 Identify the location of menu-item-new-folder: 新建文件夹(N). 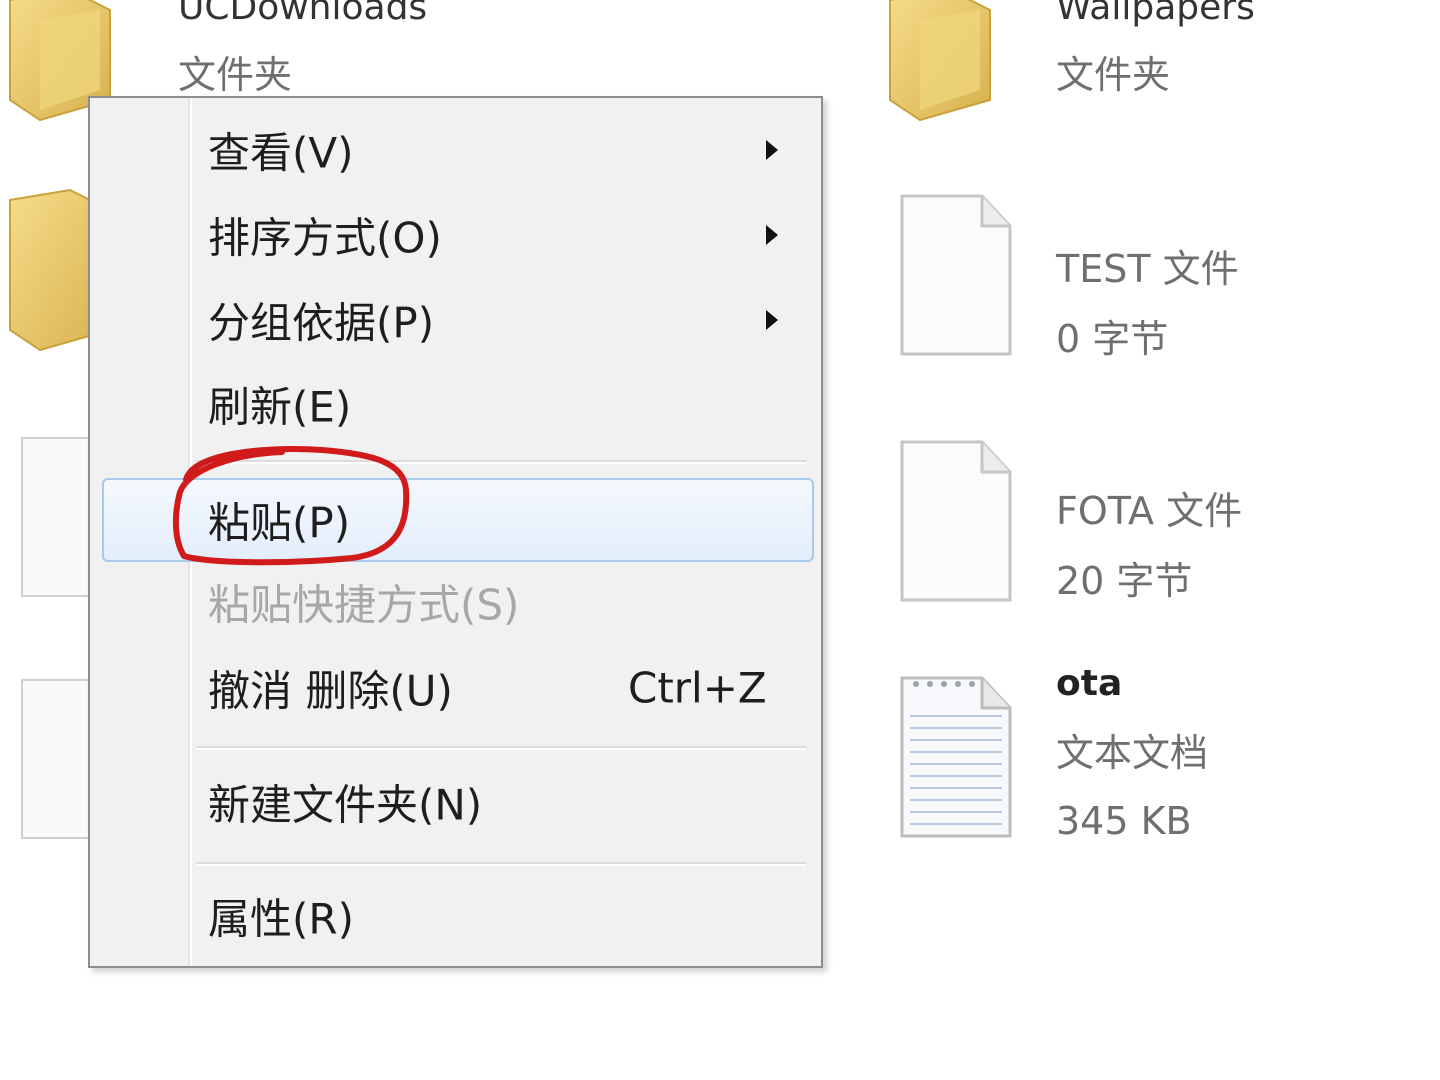
(458, 802).